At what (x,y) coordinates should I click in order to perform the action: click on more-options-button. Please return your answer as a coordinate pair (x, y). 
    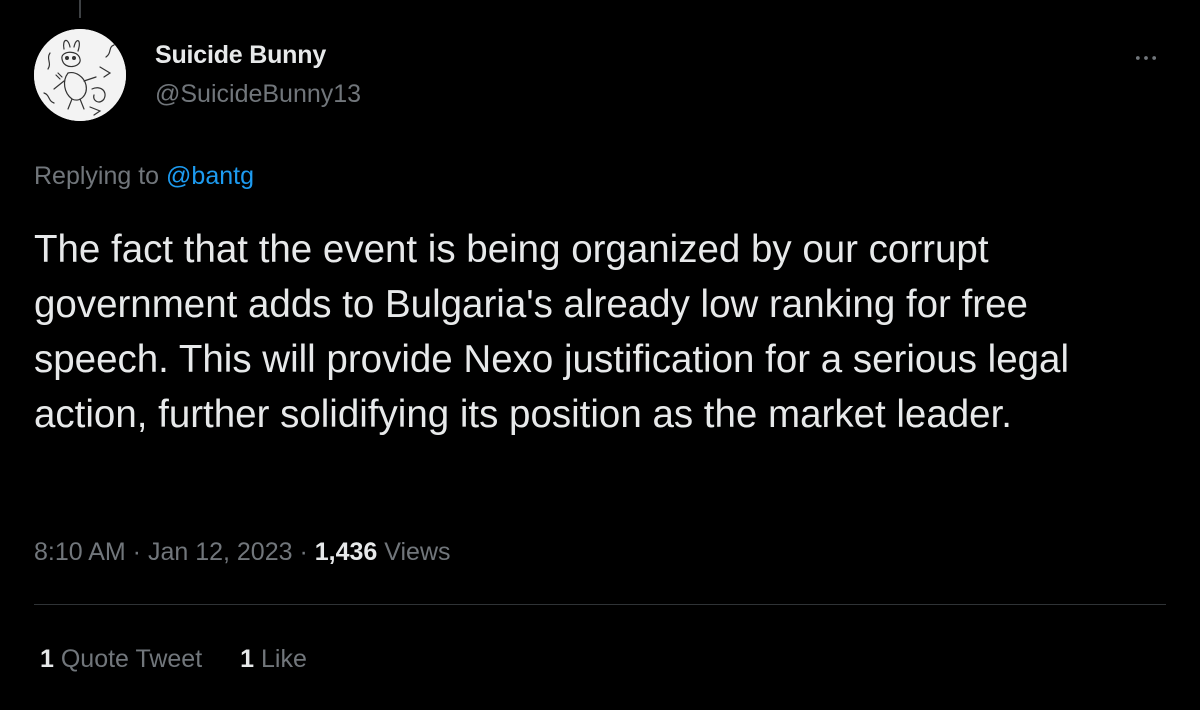
    Looking at the image, I should click on (1146, 58).